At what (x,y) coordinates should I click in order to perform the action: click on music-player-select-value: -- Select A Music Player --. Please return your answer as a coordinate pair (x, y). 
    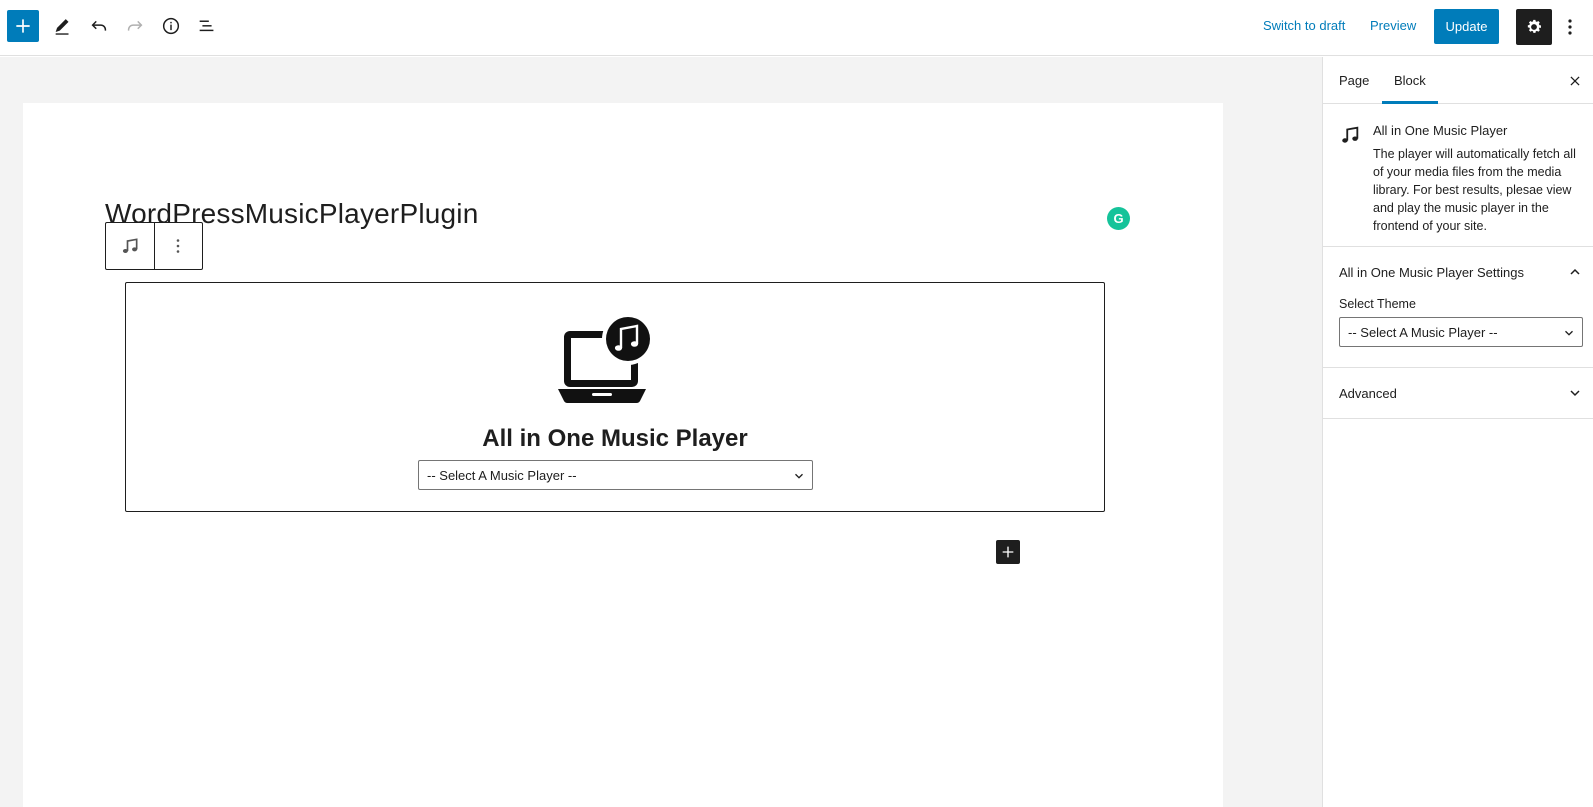
    Looking at the image, I should click on (502, 475).